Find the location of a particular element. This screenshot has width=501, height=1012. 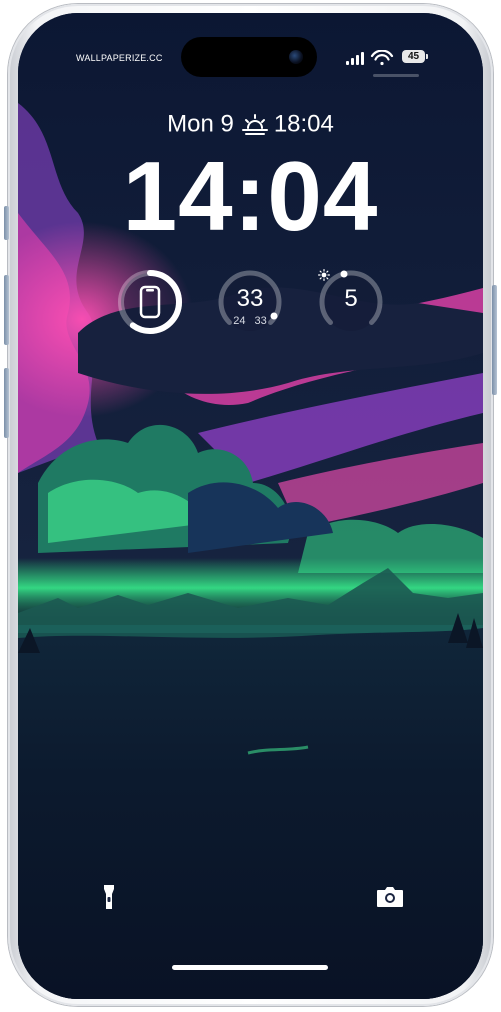

dynamic-island is located at coordinates (249, 57).